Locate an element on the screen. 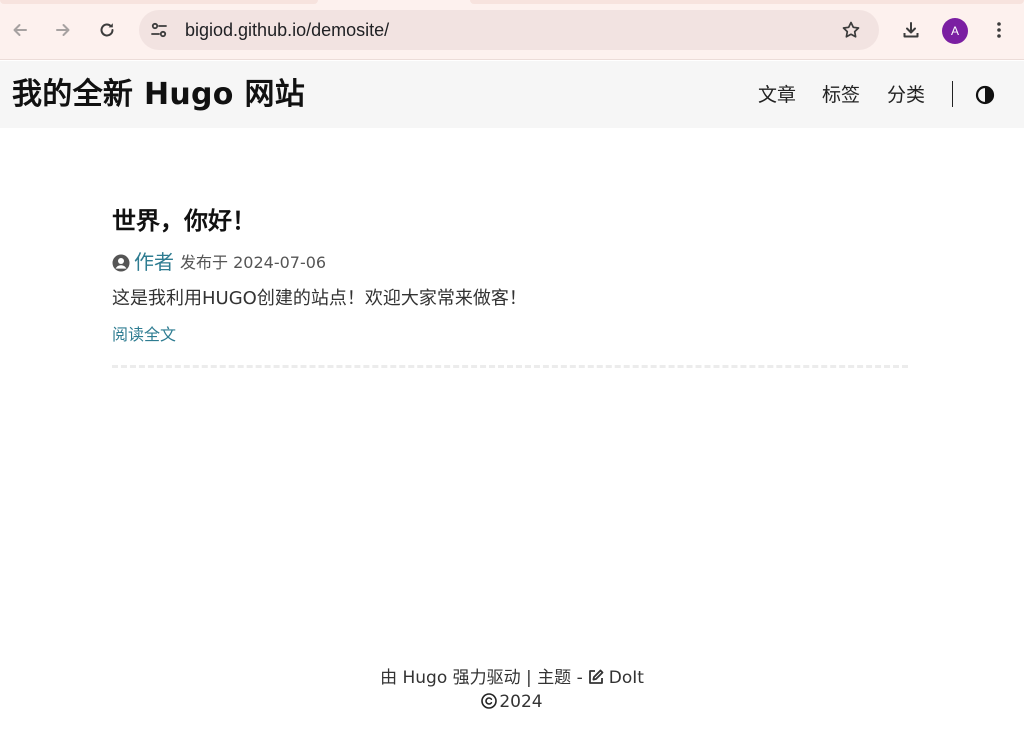  tab-strip is located at coordinates (512, 2).